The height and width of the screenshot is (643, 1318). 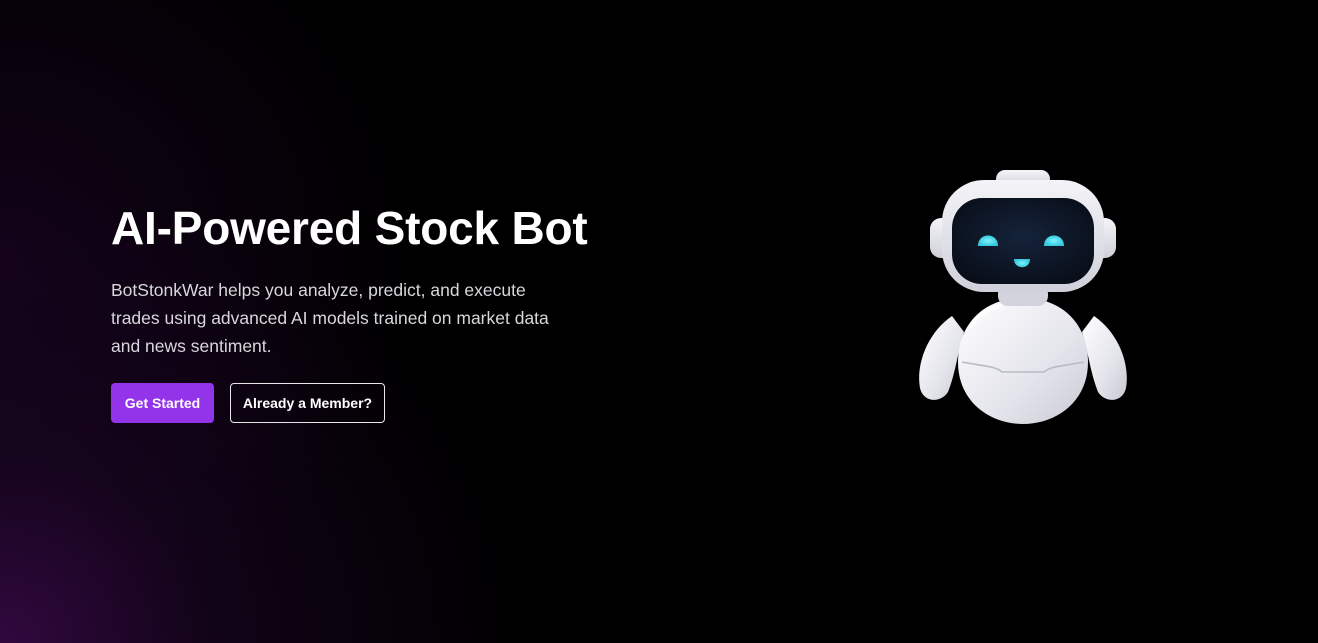 What do you see at coordinates (307, 403) in the screenshot?
I see `already-member-button: Already a Member?` at bounding box center [307, 403].